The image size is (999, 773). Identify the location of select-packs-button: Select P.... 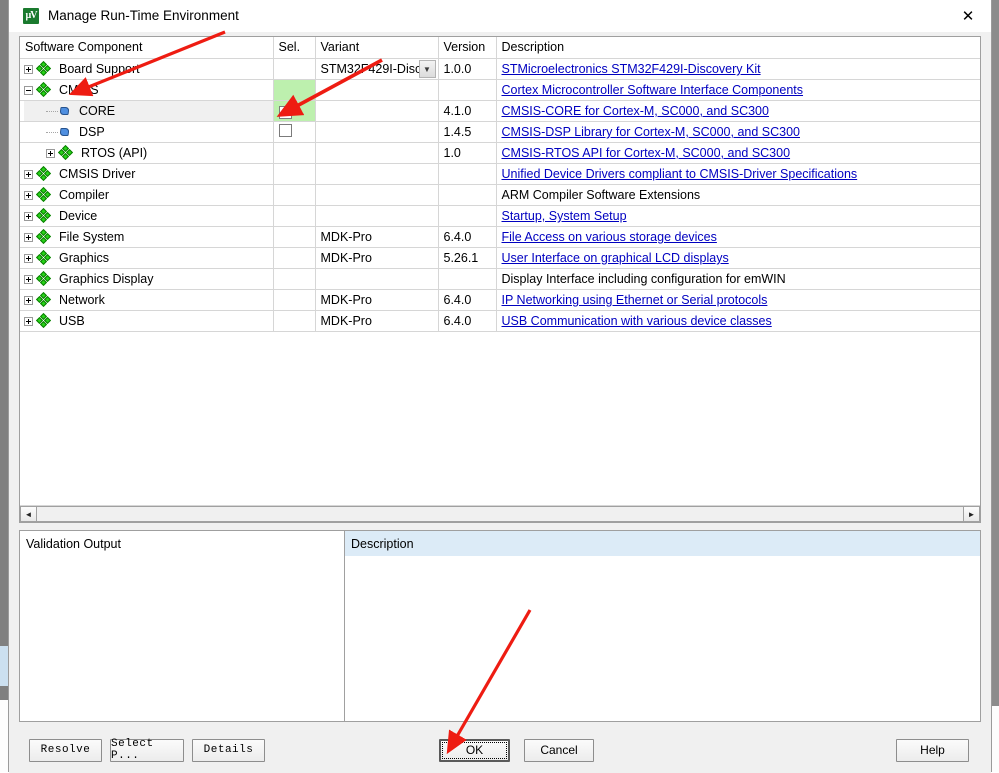
(147, 750).